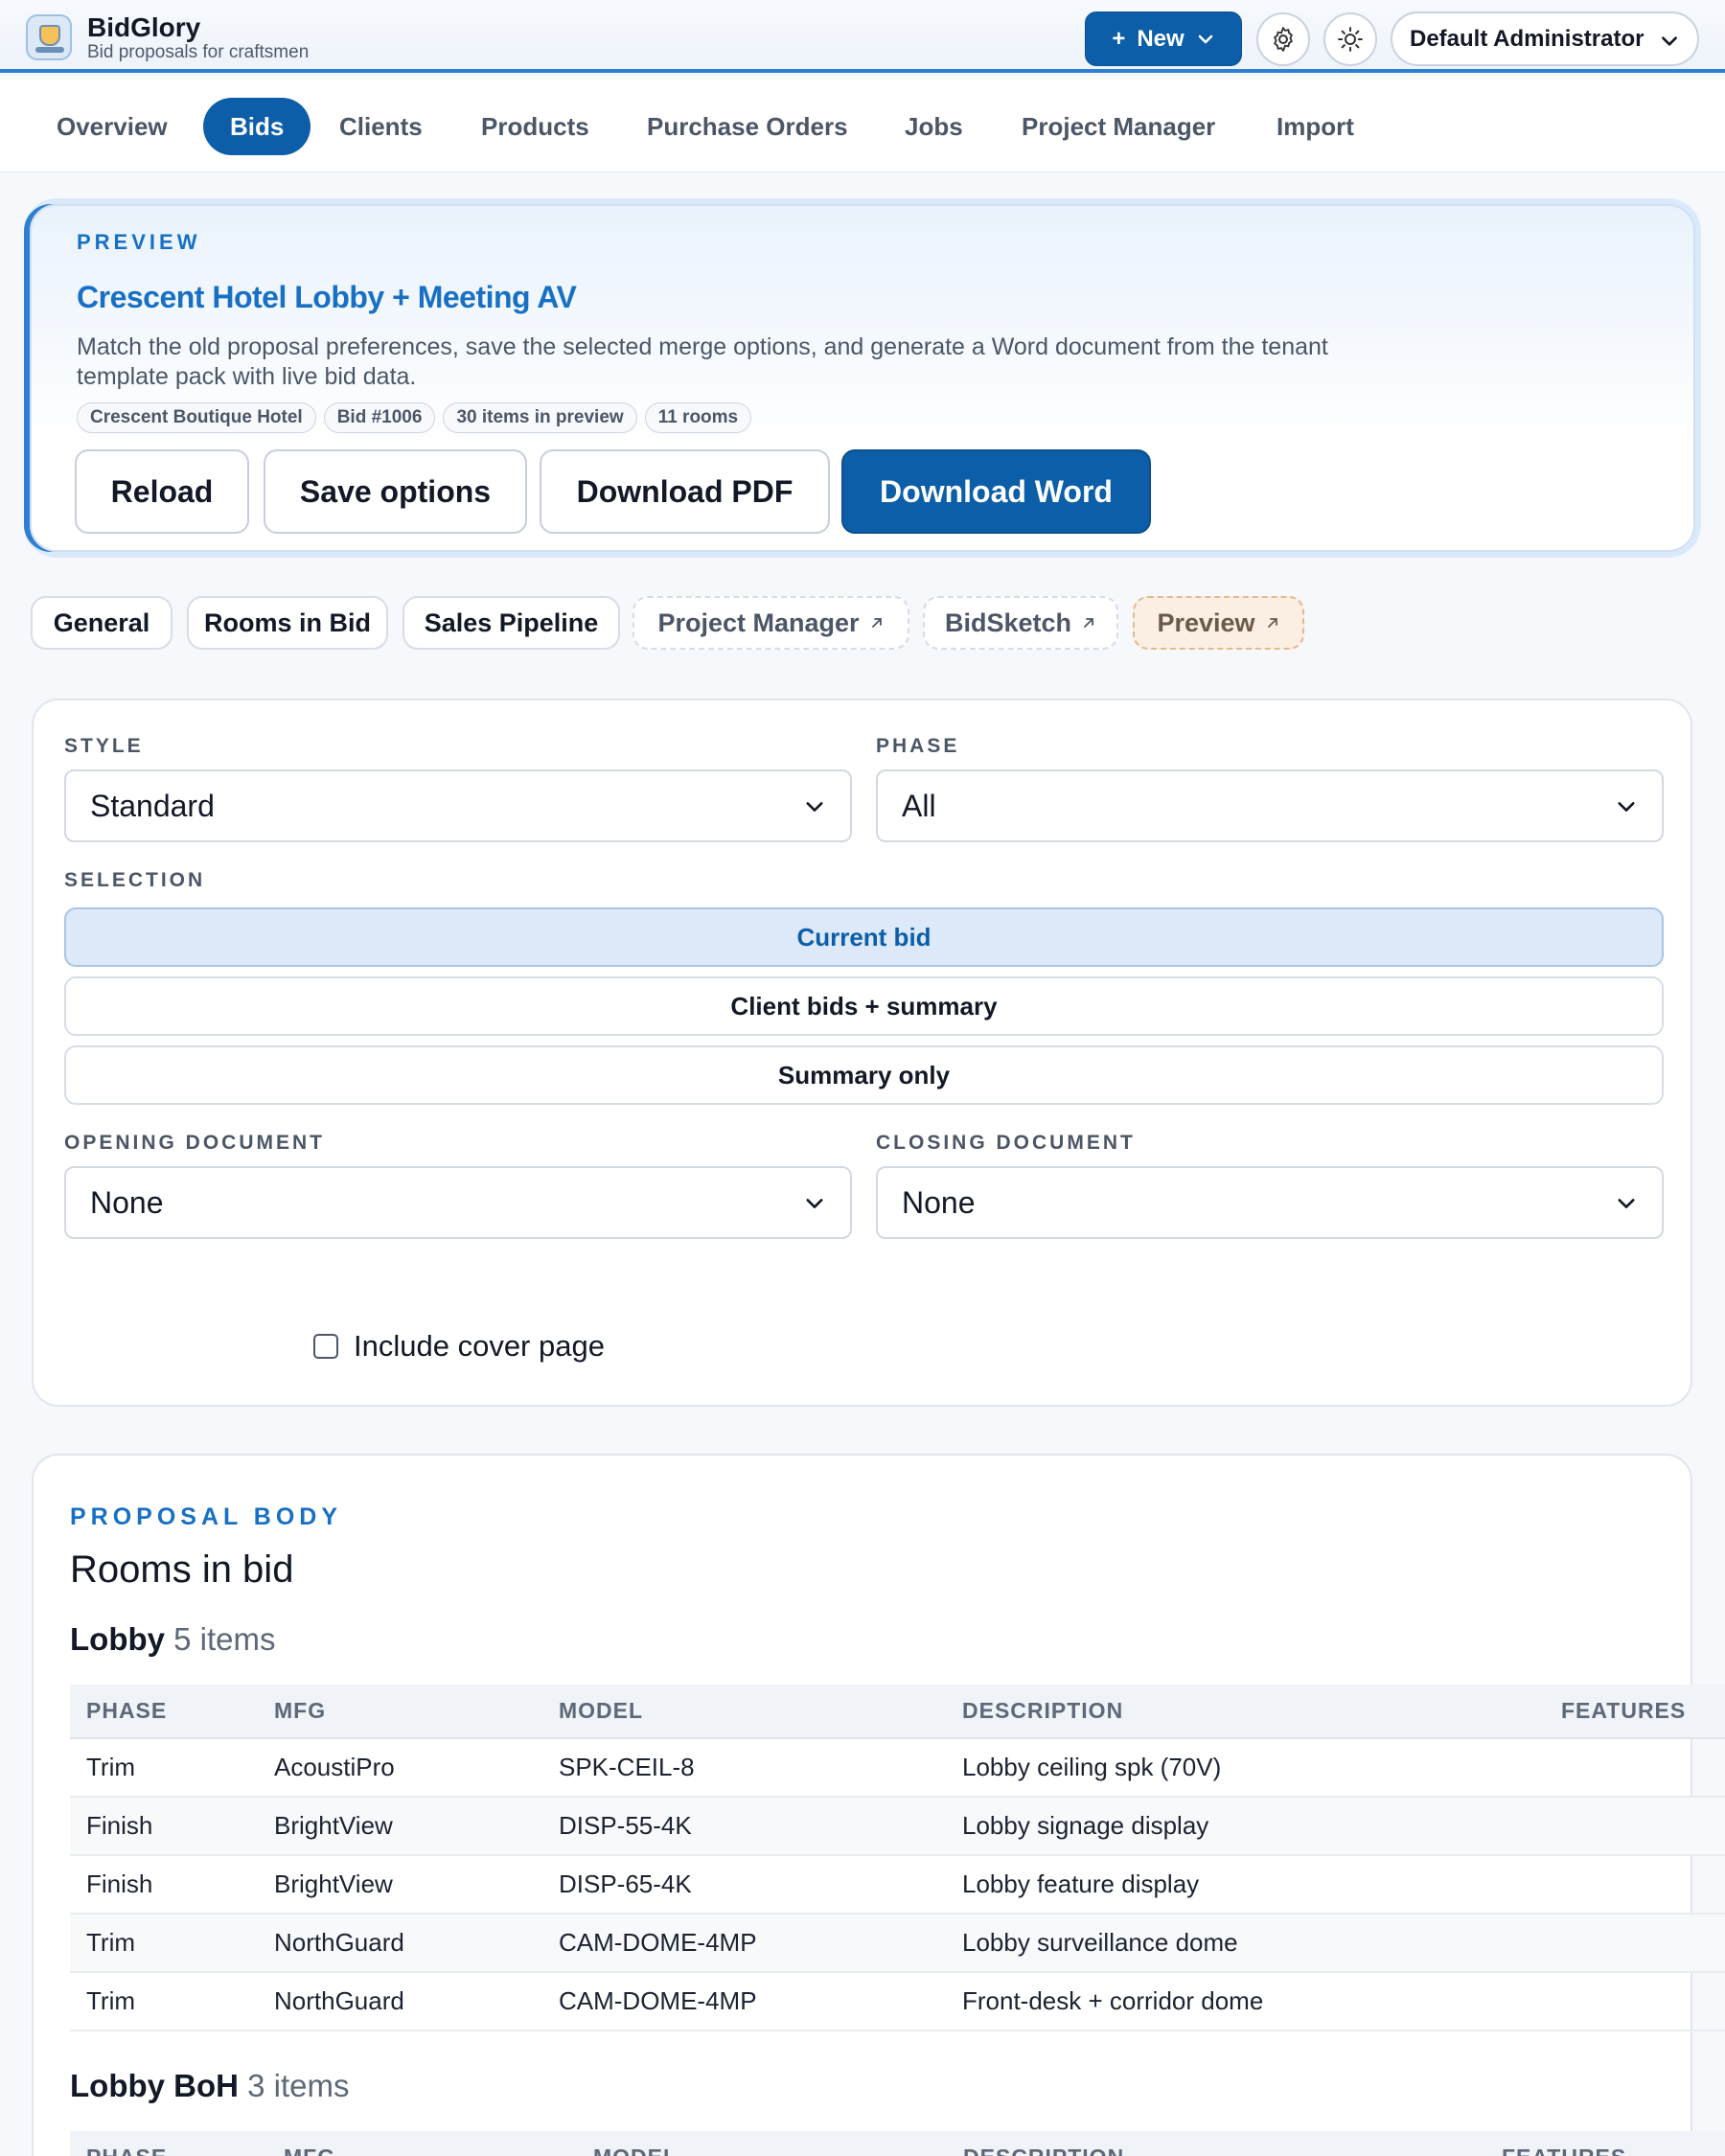 This screenshot has height=2156, width=1725. I want to click on room-count-chip: 11 rooms, so click(698, 417).